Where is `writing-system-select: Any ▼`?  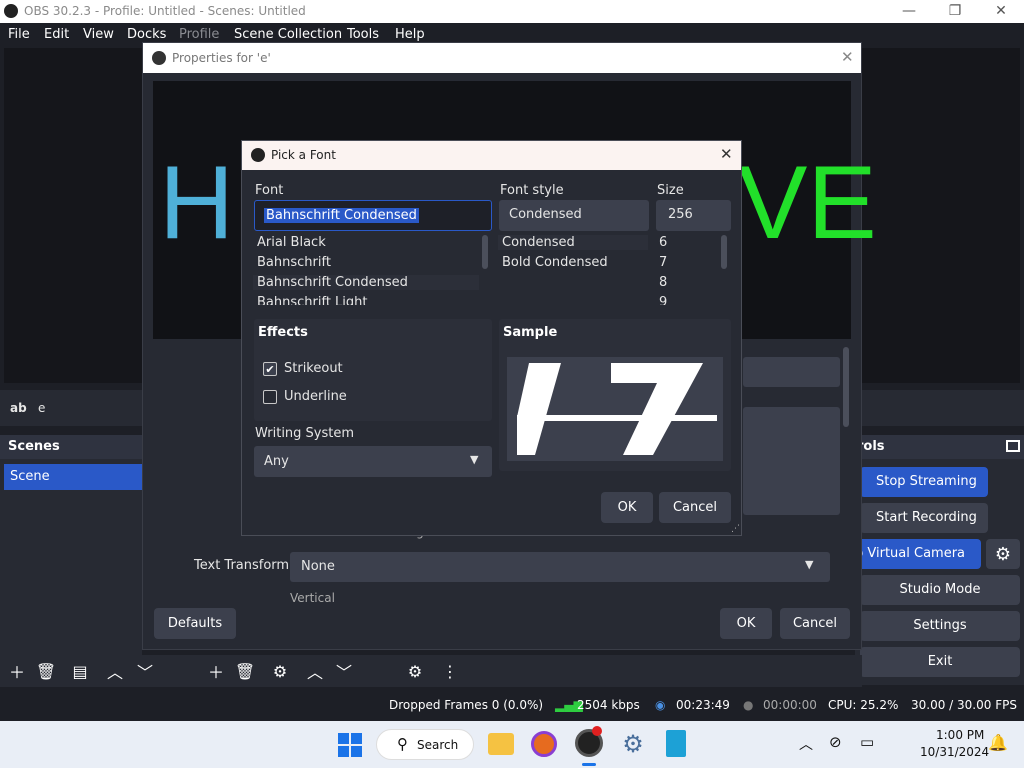
writing-system-select: Any ▼ is located at coordinates (373, 461).